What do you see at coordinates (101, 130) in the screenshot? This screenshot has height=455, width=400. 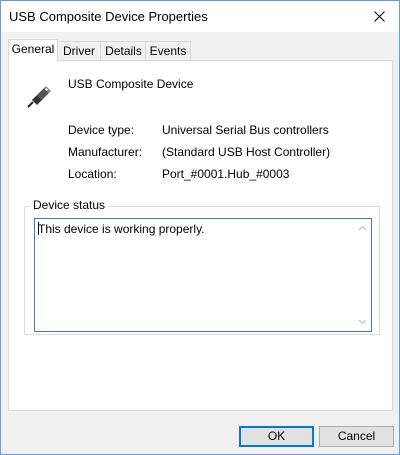 I see `device-type-label: Device type:` at bounding box center [101, 130].